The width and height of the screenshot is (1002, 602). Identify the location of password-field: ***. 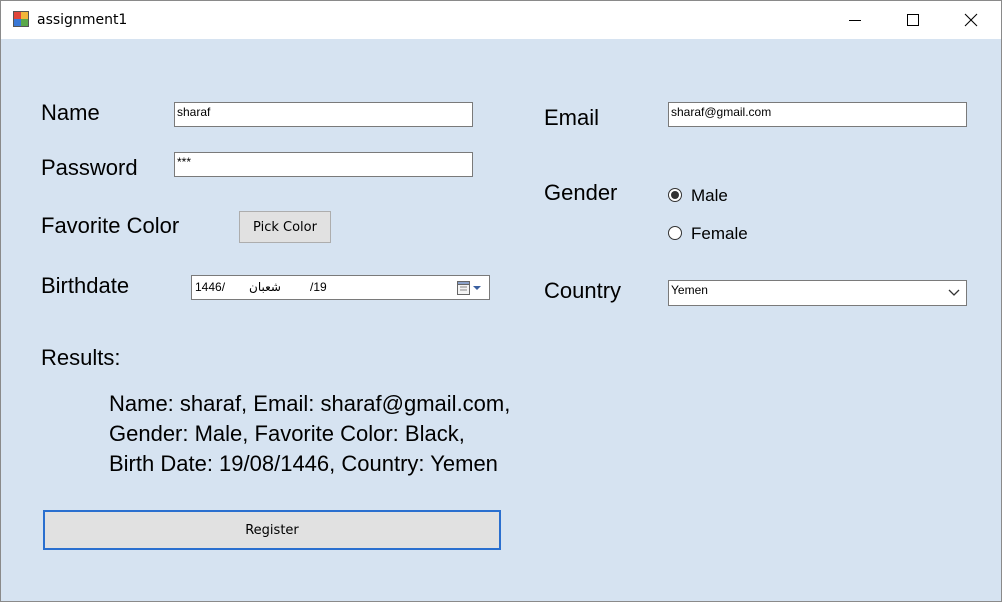
(323, 164).